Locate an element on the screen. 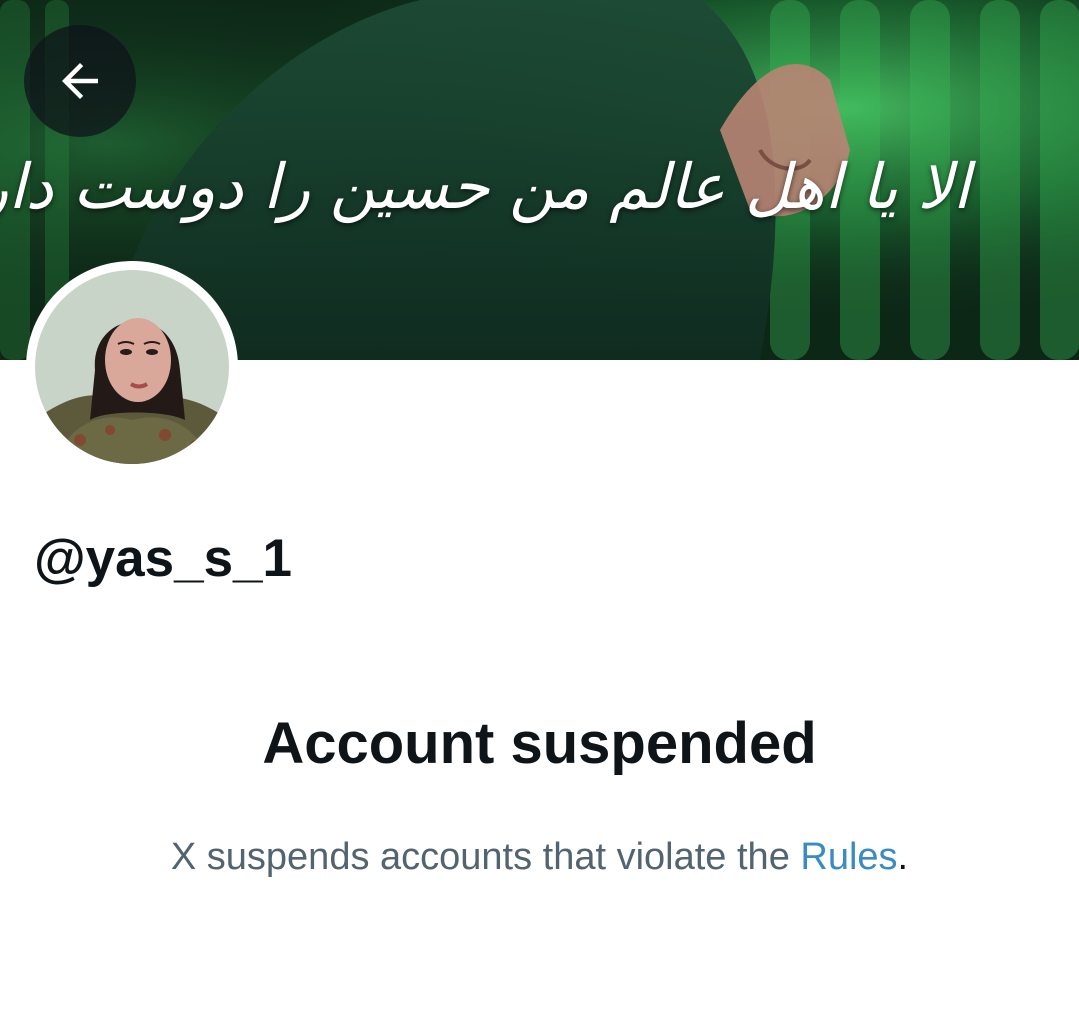  avatar is located at coordinates (132, 367).